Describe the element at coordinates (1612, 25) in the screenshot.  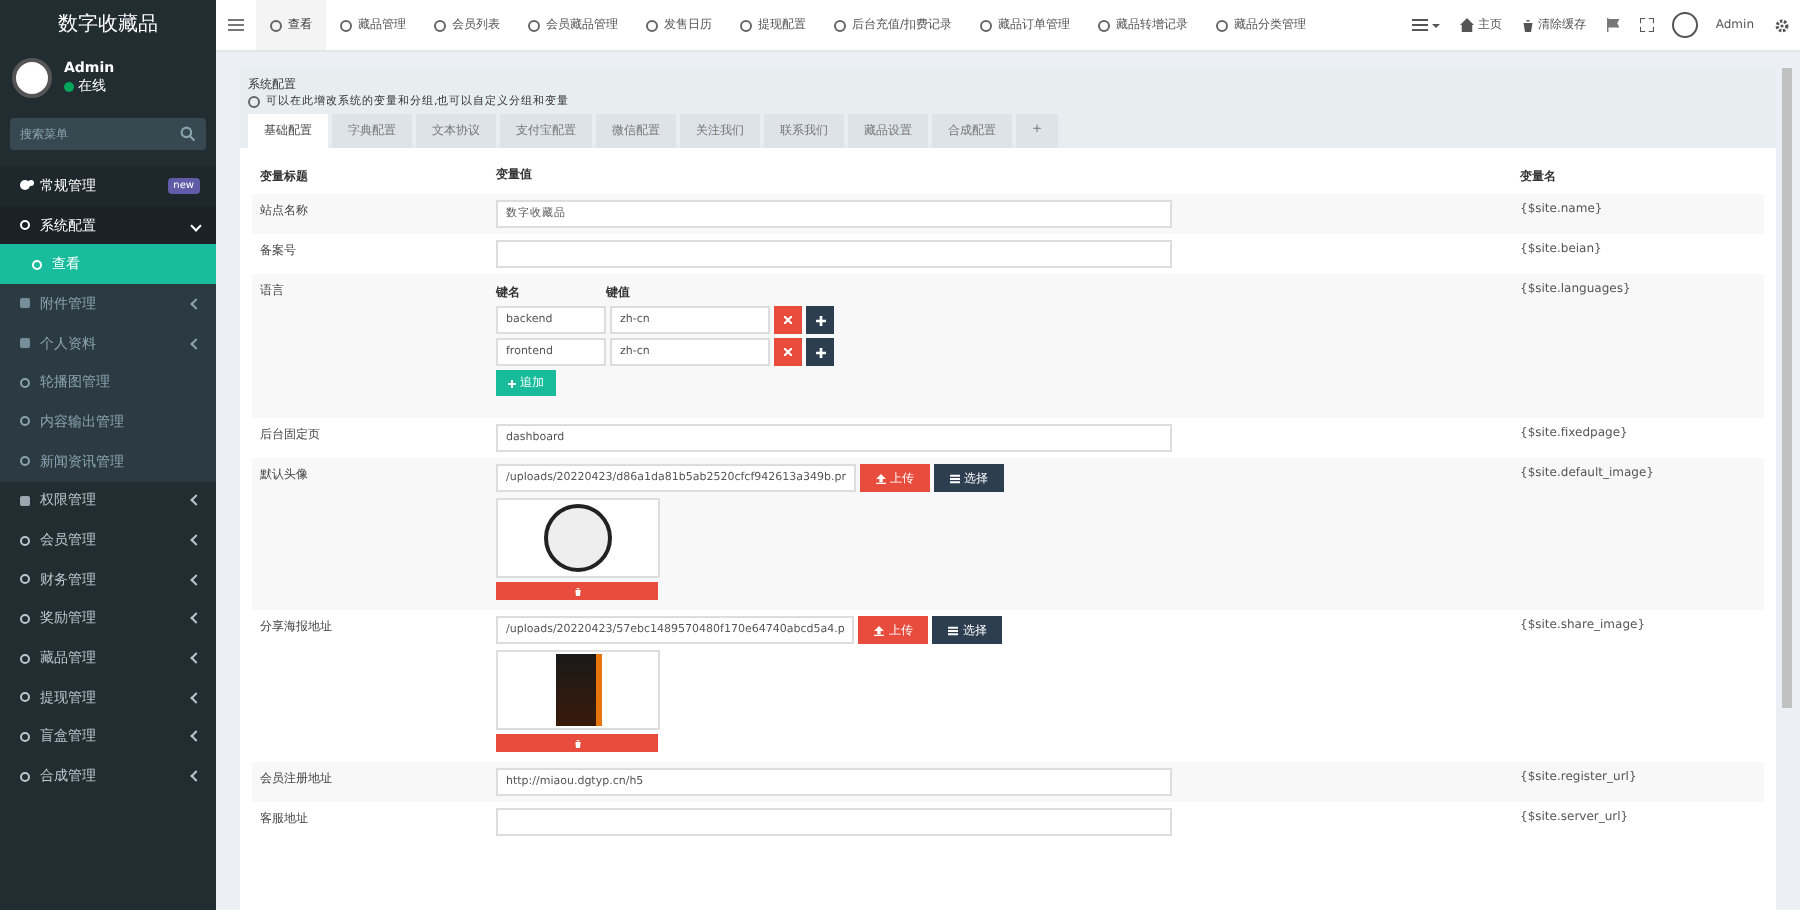
I see `flag-icon` at that location.